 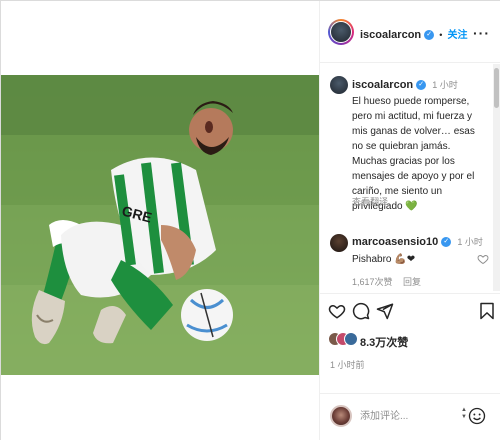 I want to click on heart-icon, so click(x=337, y=311).